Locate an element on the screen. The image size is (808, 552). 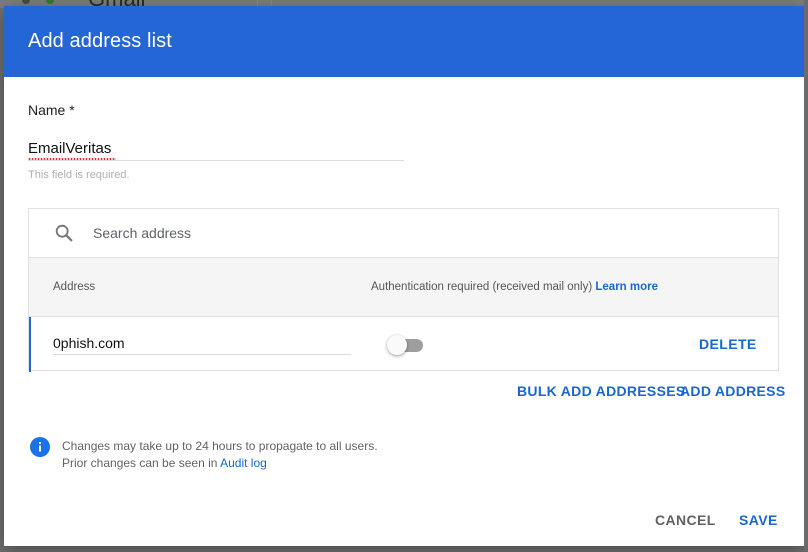
table-row: DELETE is located at coordinates (403, 344).